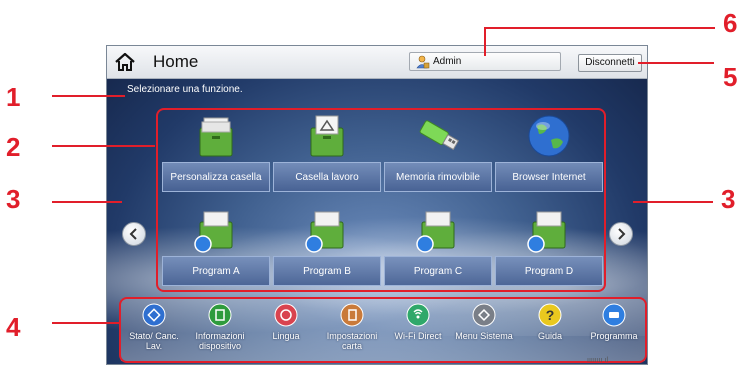 This screenshot has height=369, width=747. I want to click on callout-1: 1, so click(13, 97).